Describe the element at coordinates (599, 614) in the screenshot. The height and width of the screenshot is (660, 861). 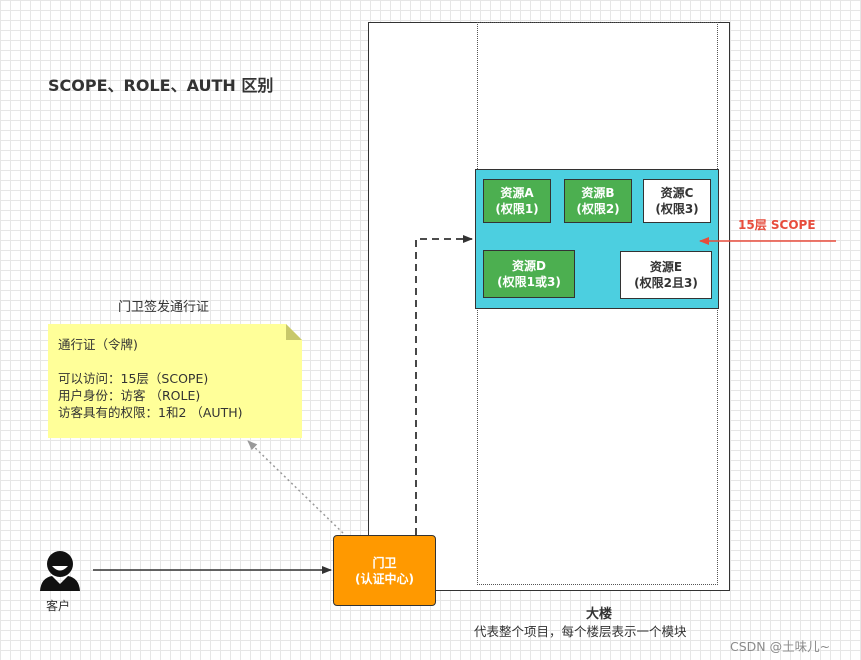
I see `building-title: 大楼` at that location.